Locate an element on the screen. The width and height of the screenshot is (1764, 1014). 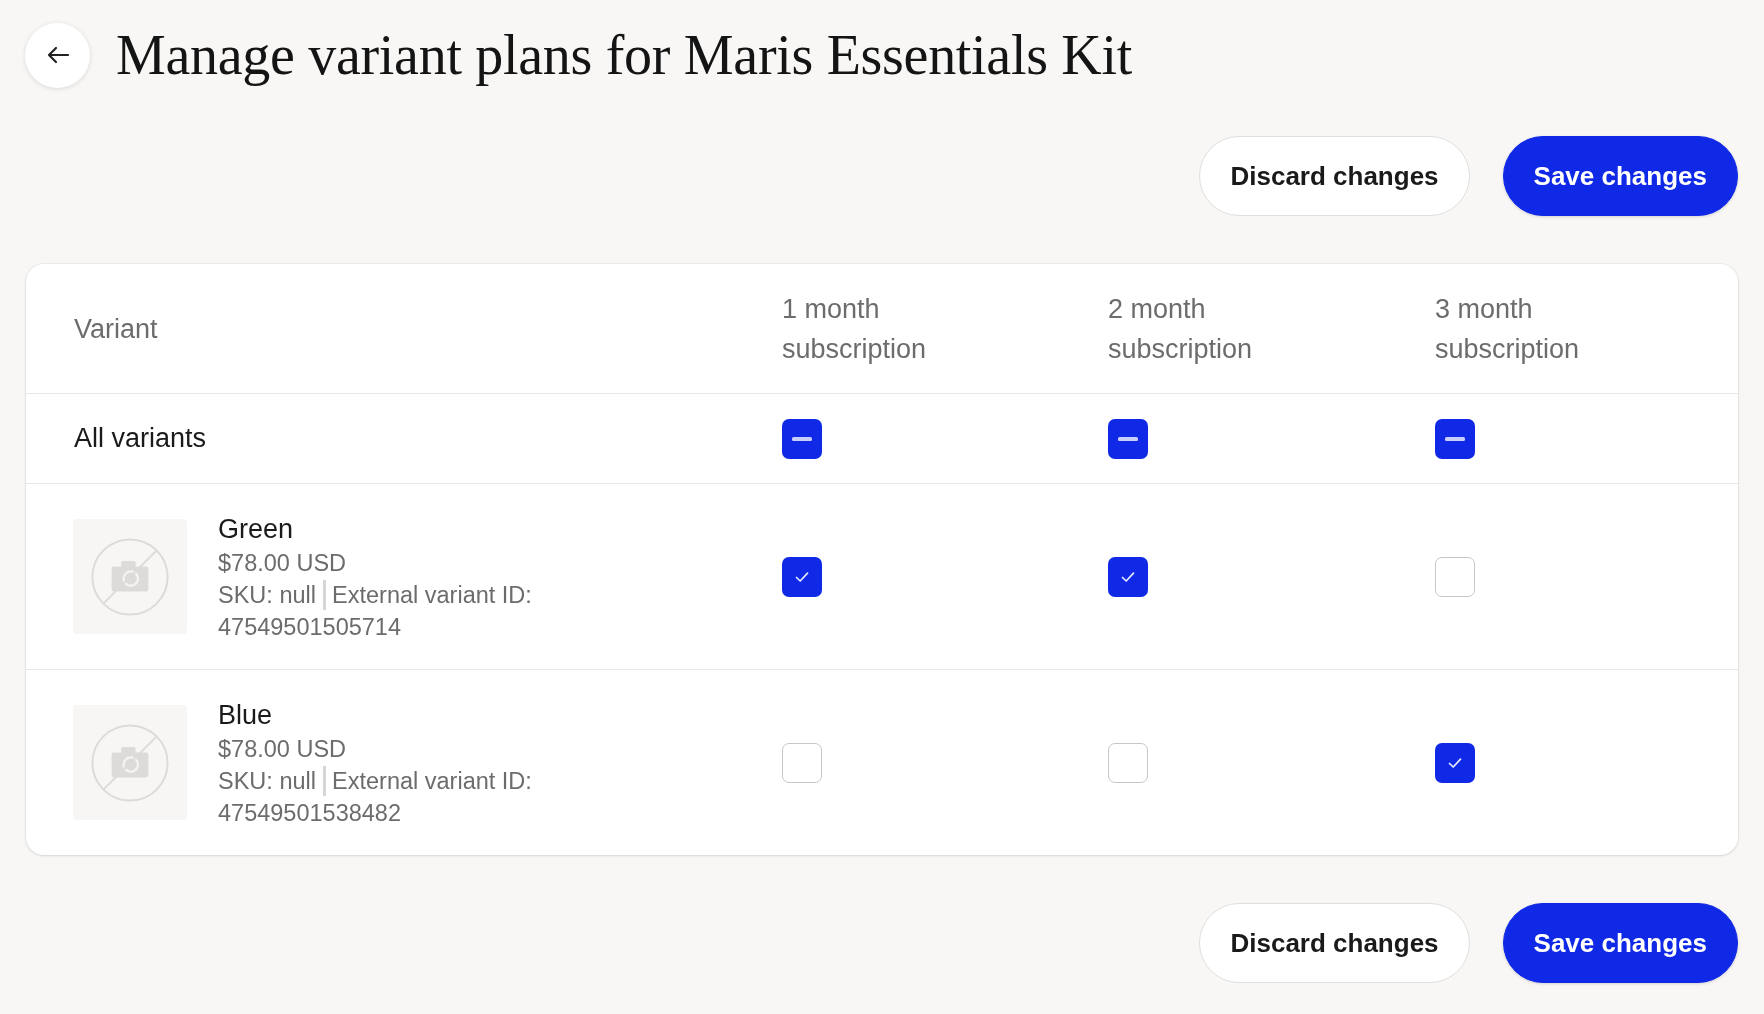
variant-name: Blue is located at coordinates (246, 715).